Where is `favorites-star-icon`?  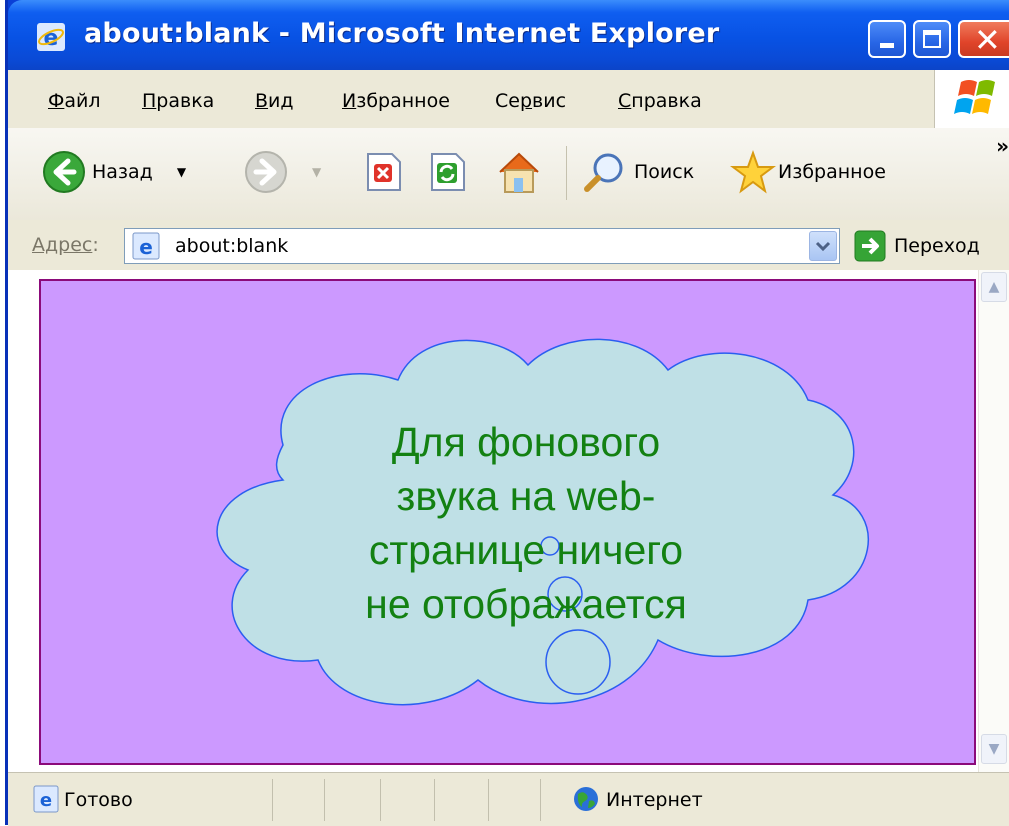 favorites-star-icon is located at coordinates (753, 172).